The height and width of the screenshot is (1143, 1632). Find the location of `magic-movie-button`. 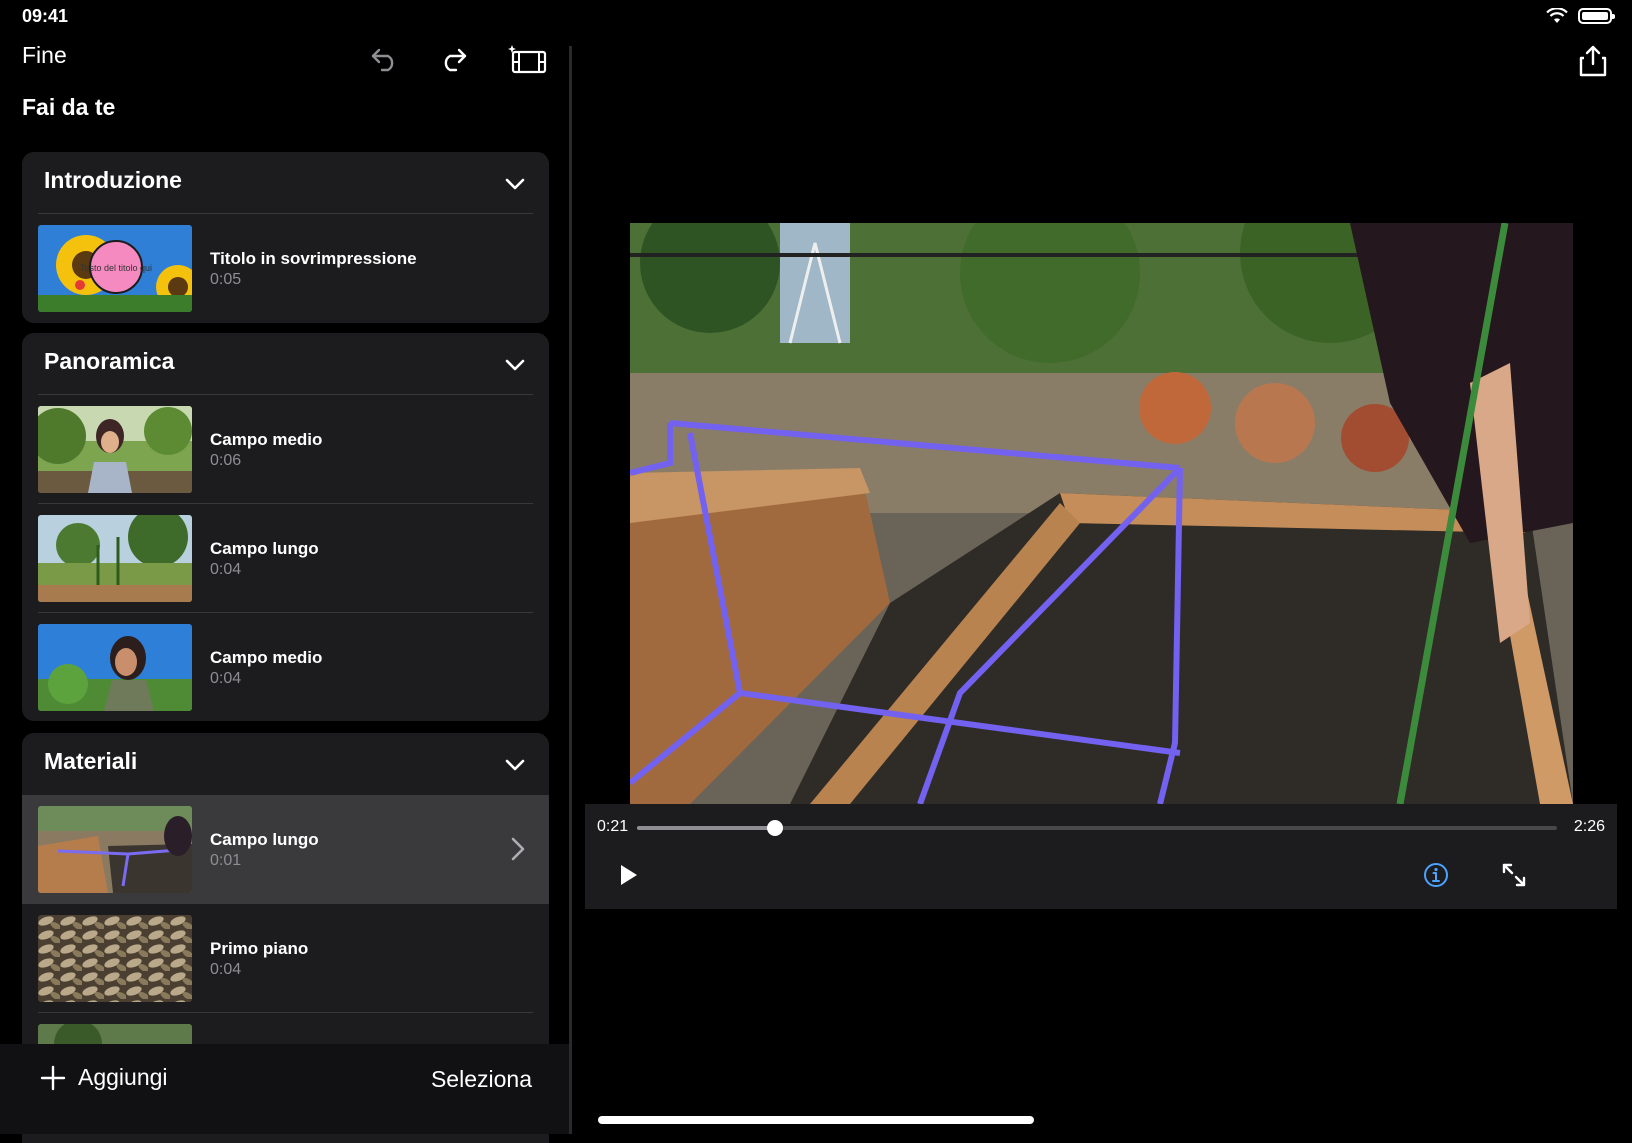

magic-movie-button is located at coordinates (528, 59).